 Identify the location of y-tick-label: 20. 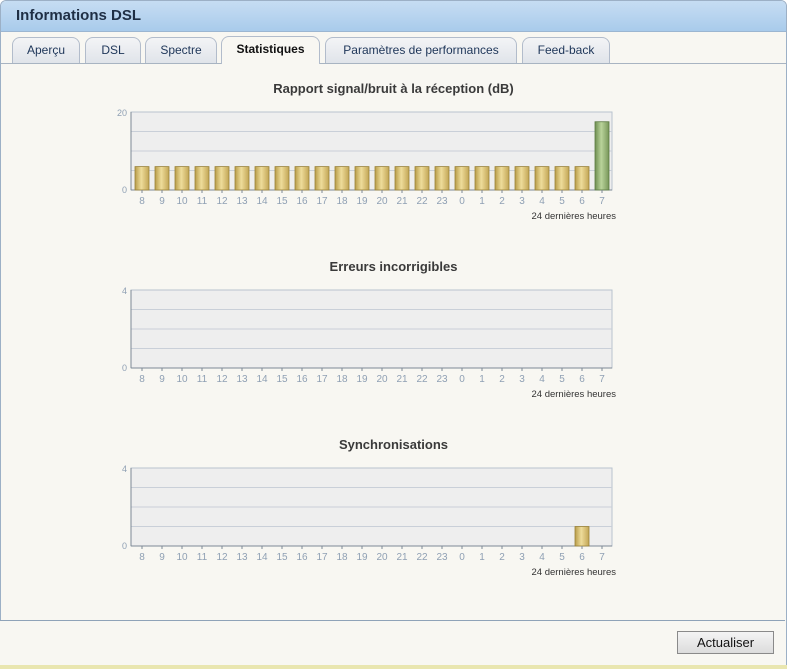
(122, 113).